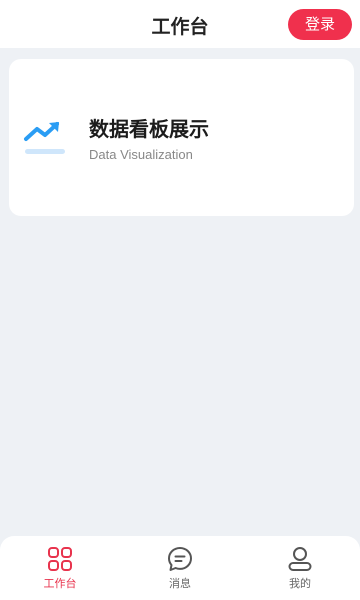 The width and height of the screenshot is (360, 600). What do you see at coordinates (149, 129) in the screenshot?
I see `card-title: 数据看板展示` at bounding box center [149, 129].